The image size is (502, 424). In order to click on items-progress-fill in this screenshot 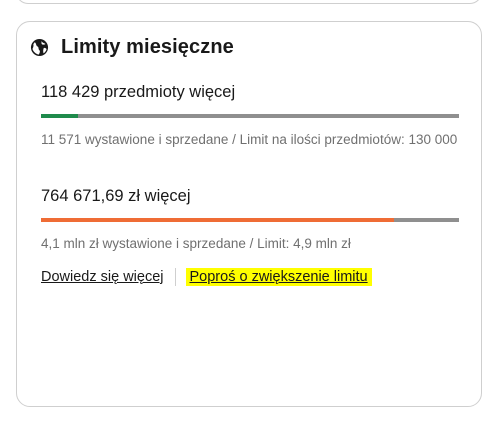, I will do `click(60, 116)`.